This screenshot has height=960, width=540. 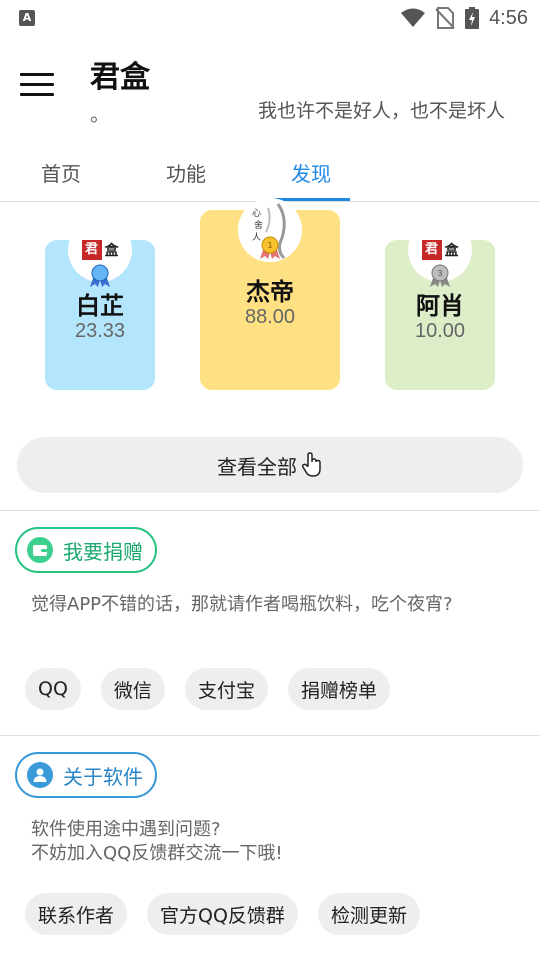 I want to click on rank-name: 杰帝, so click(x=270, y=292).